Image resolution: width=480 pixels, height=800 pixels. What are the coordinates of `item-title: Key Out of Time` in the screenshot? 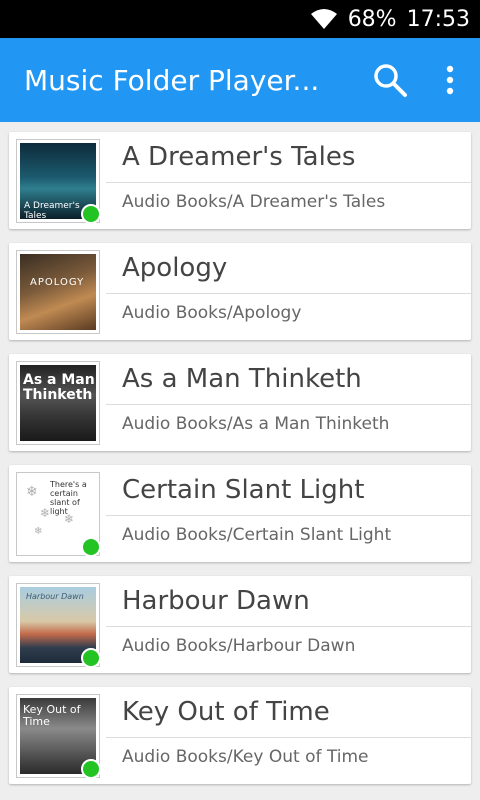 It's located at (226, 712).